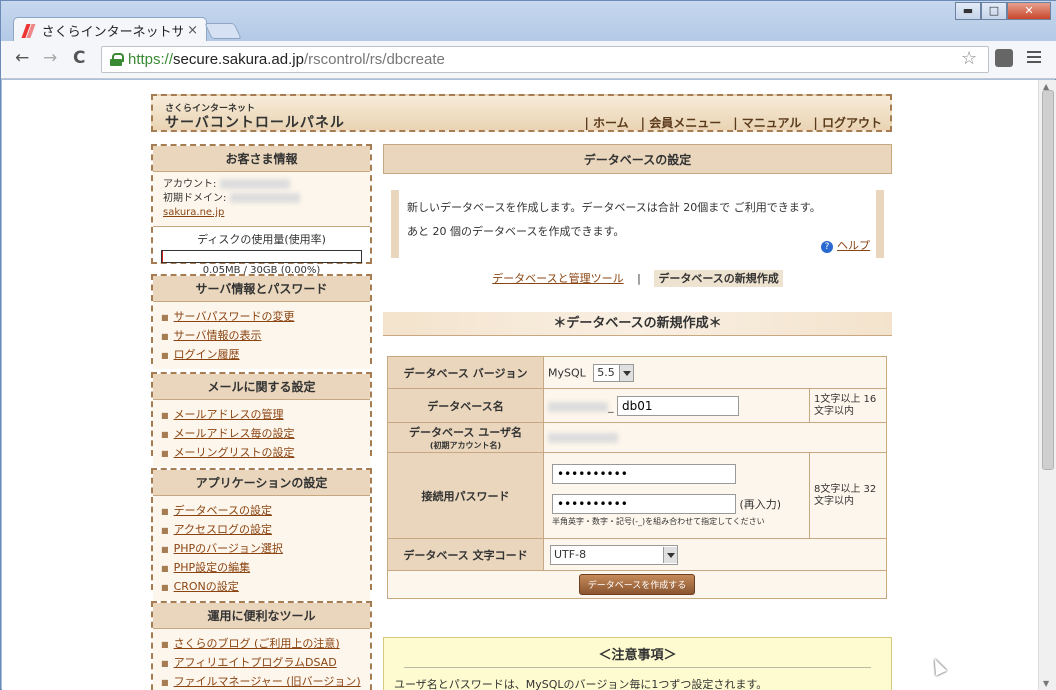  Describe the element at coordinates (22, 58) in the screenshot. I see `back-icon: ←` at that location.